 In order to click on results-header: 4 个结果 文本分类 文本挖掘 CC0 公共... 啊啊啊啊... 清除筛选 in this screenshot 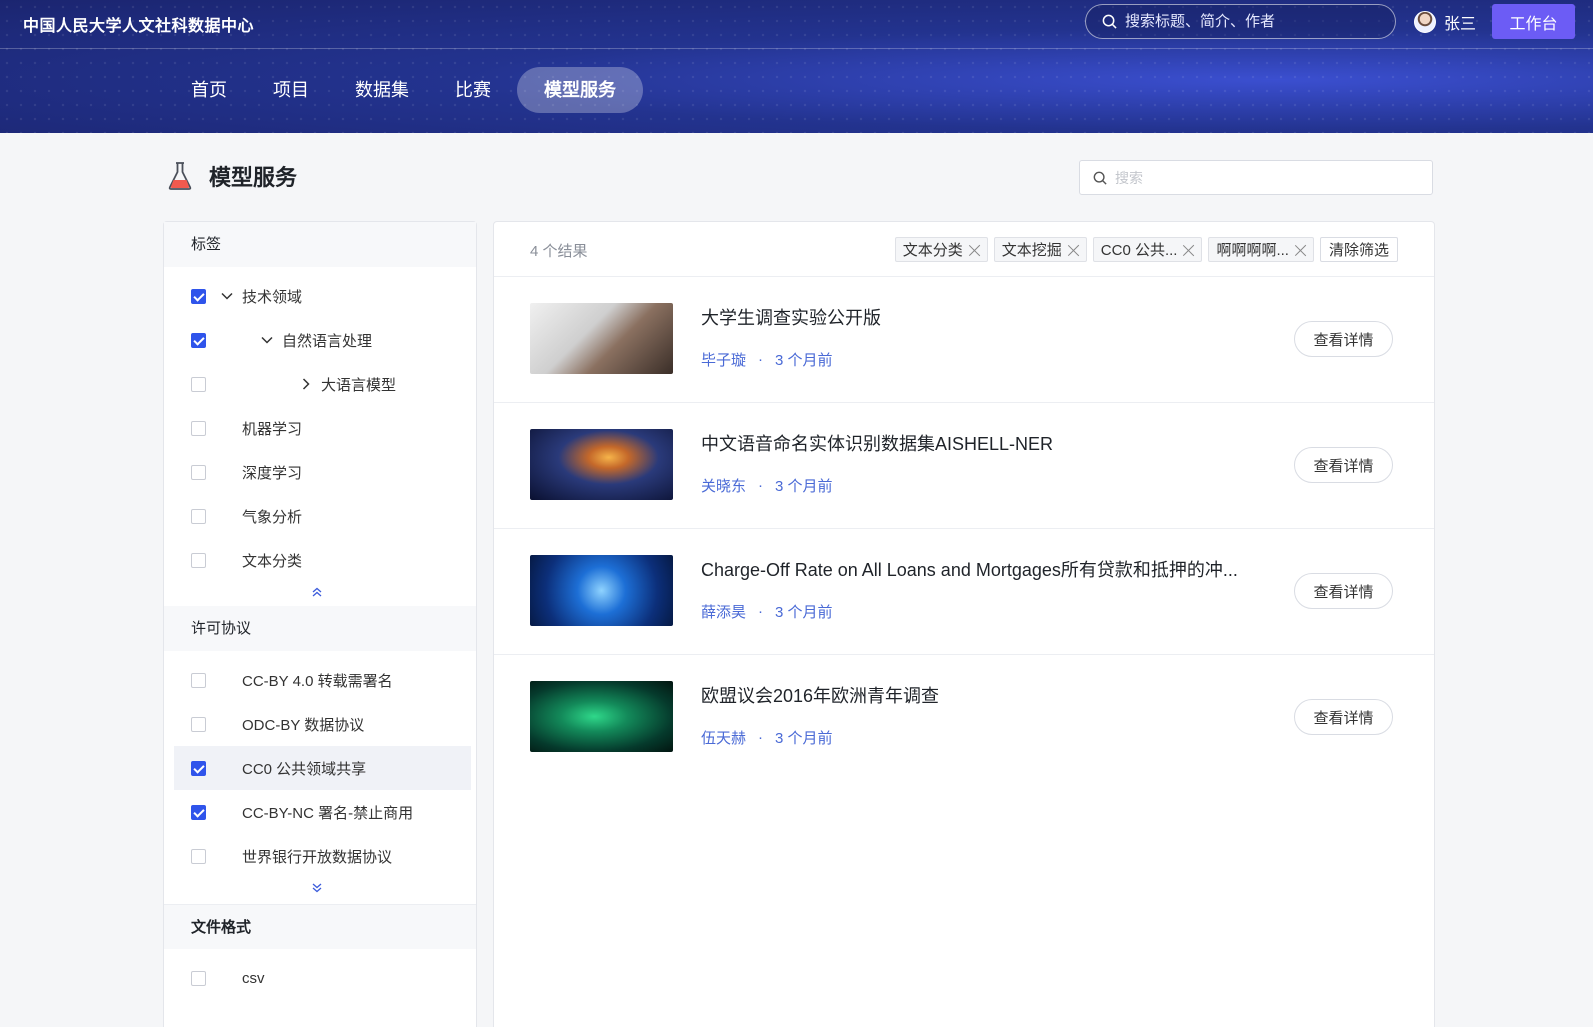, I will do `click(964, 249)`.